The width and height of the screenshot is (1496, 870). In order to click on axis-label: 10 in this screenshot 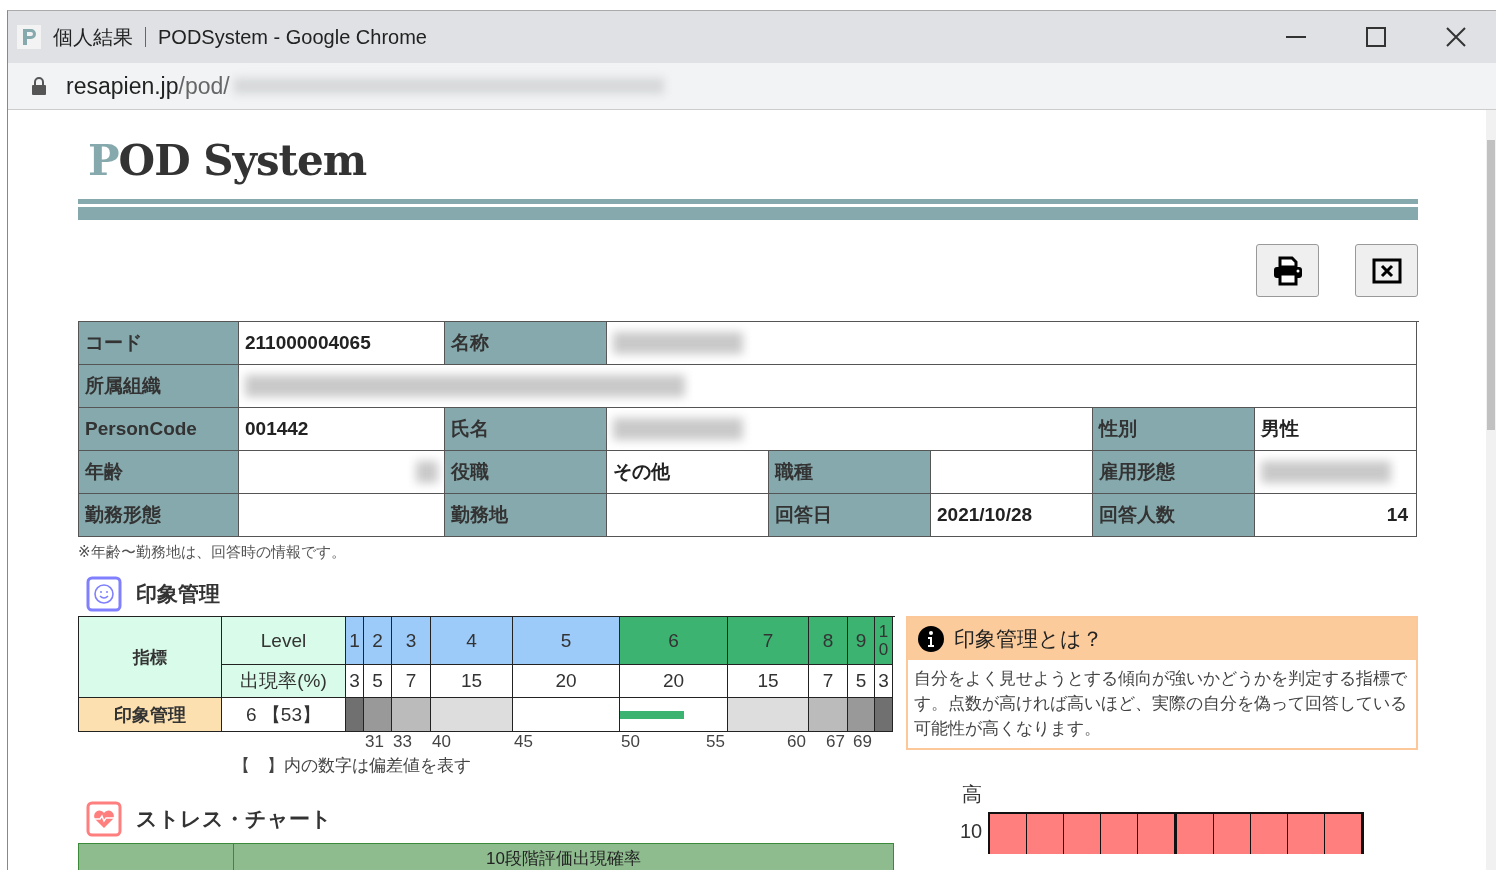, I will do `click(972, 831)`.